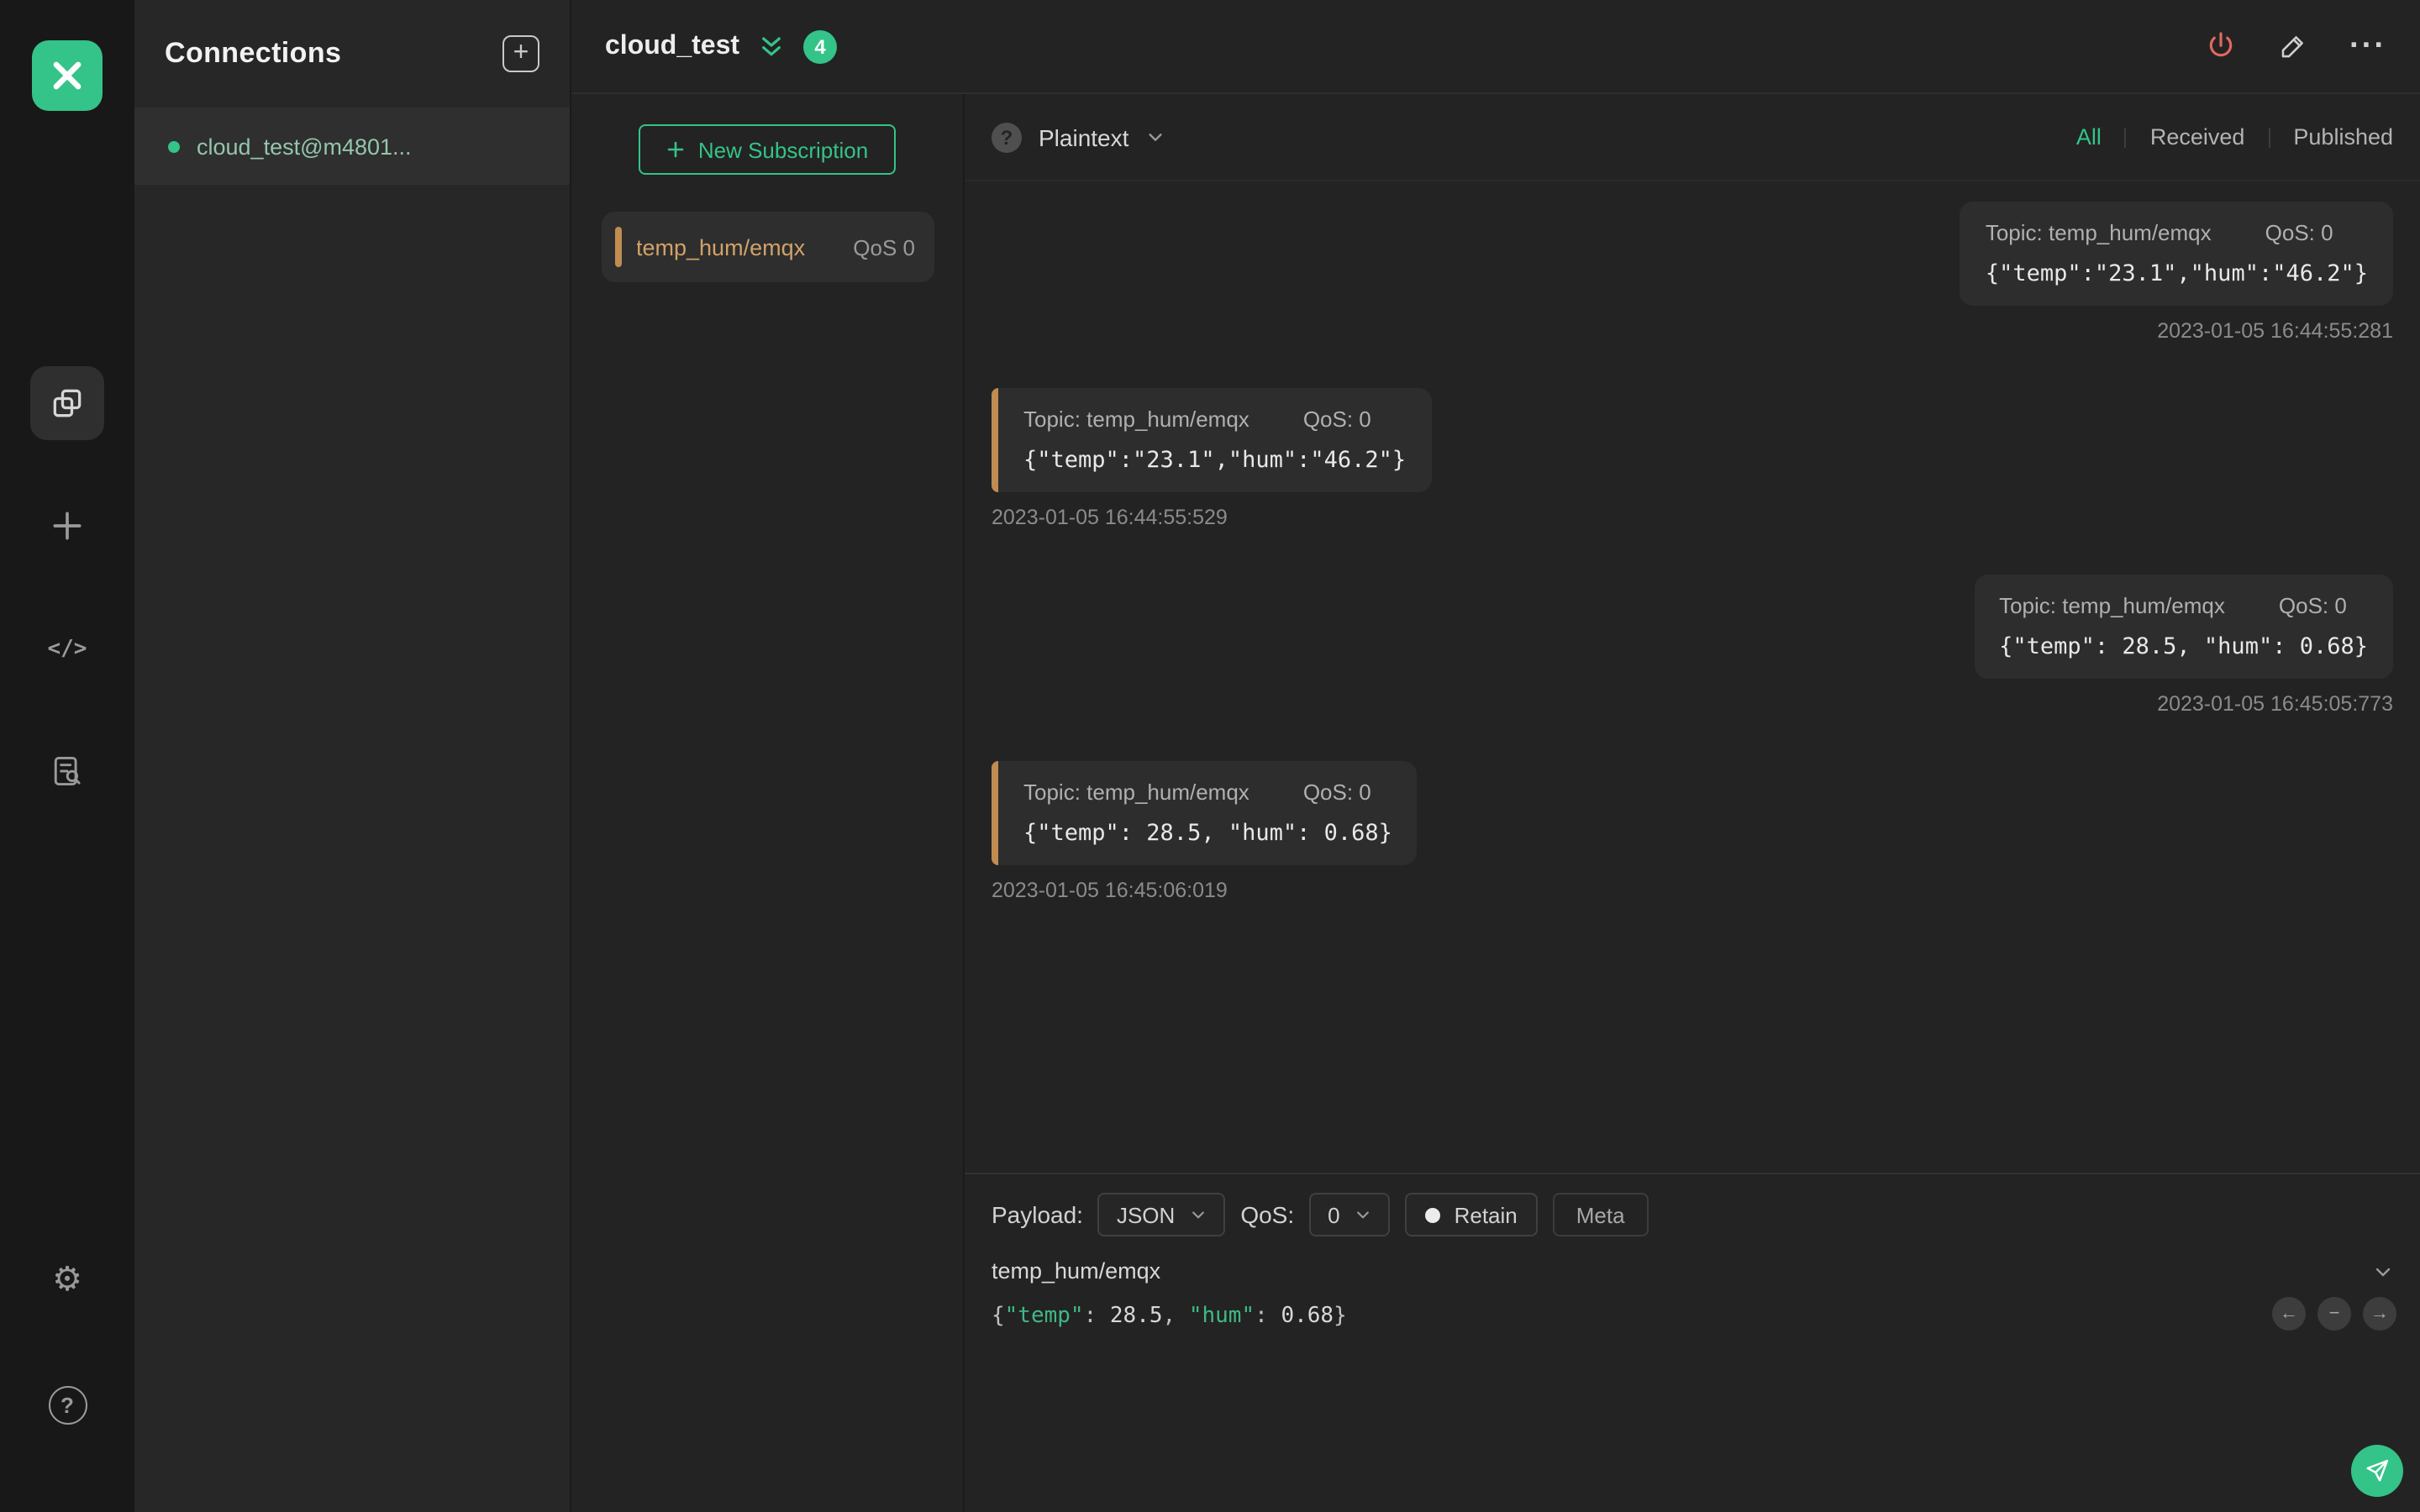  What do you see at coordinates (1175, 1316) in the screenshot?
I see `json-token: ,` at bounding box center [1175, 1316].